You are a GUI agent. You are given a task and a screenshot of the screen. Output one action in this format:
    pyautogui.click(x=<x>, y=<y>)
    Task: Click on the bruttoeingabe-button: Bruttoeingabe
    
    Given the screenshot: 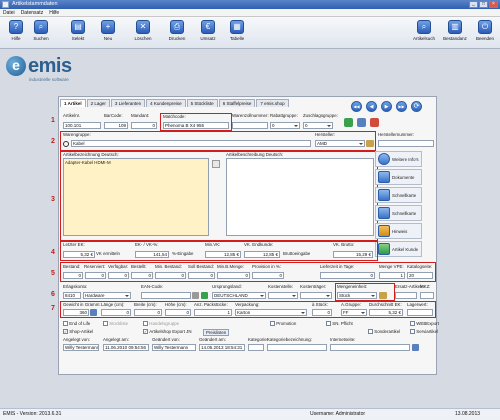 What is the action you would take?
    pyautogui.click(x=303, y=254)
    